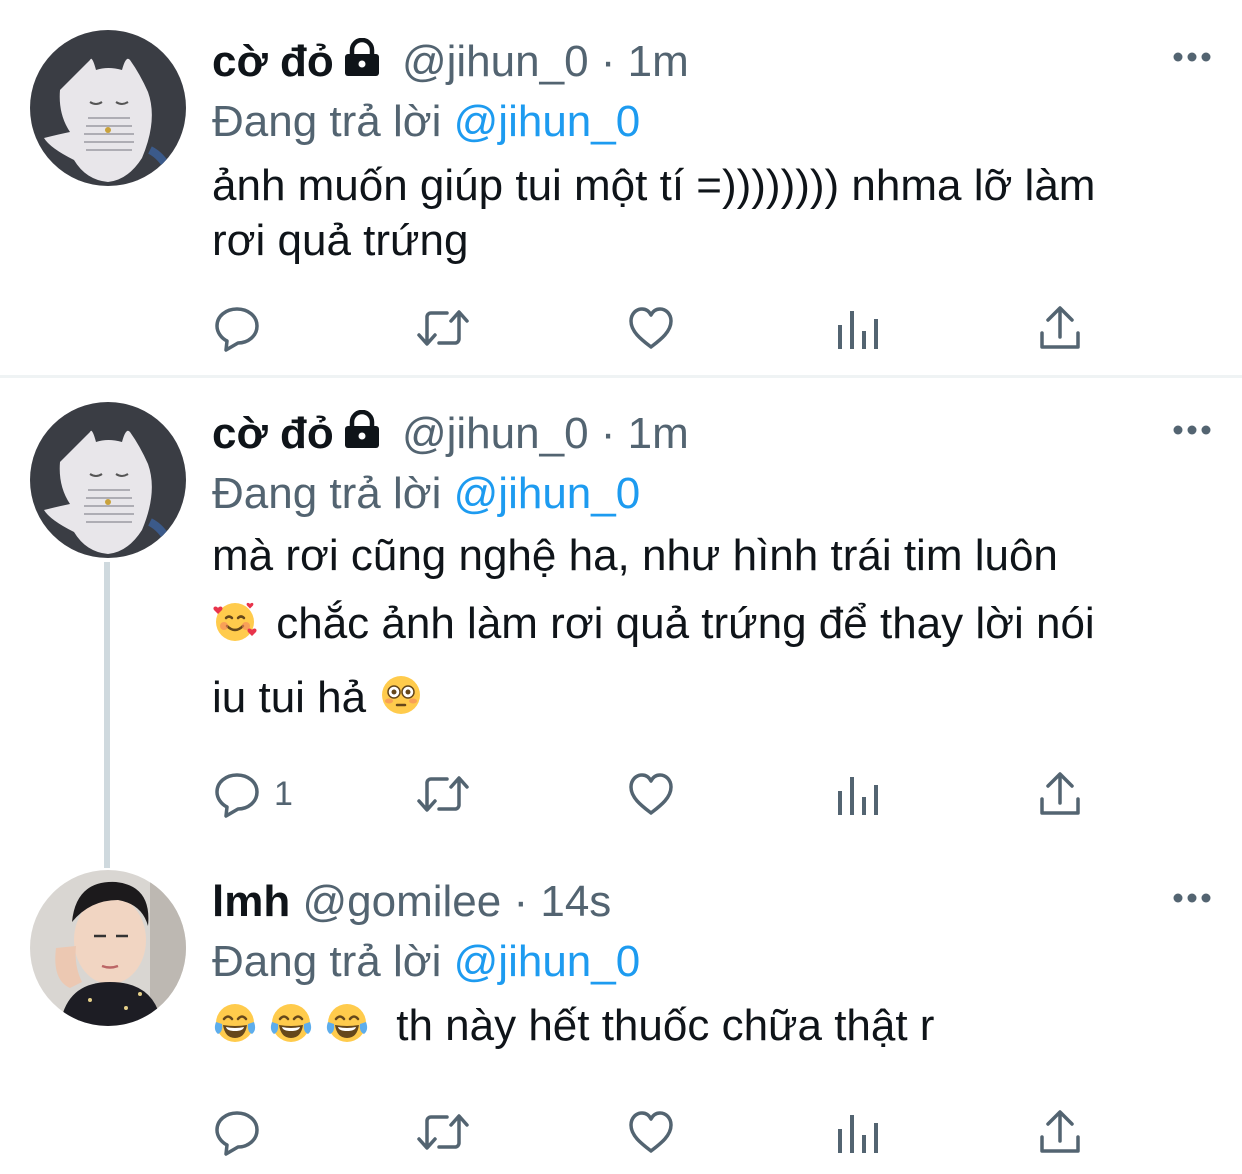 The width and height of the screenshot is (1242, 1174). Describe the element at coordinates (107, 715) in the screenshot. I see `thread-connector` at that location.